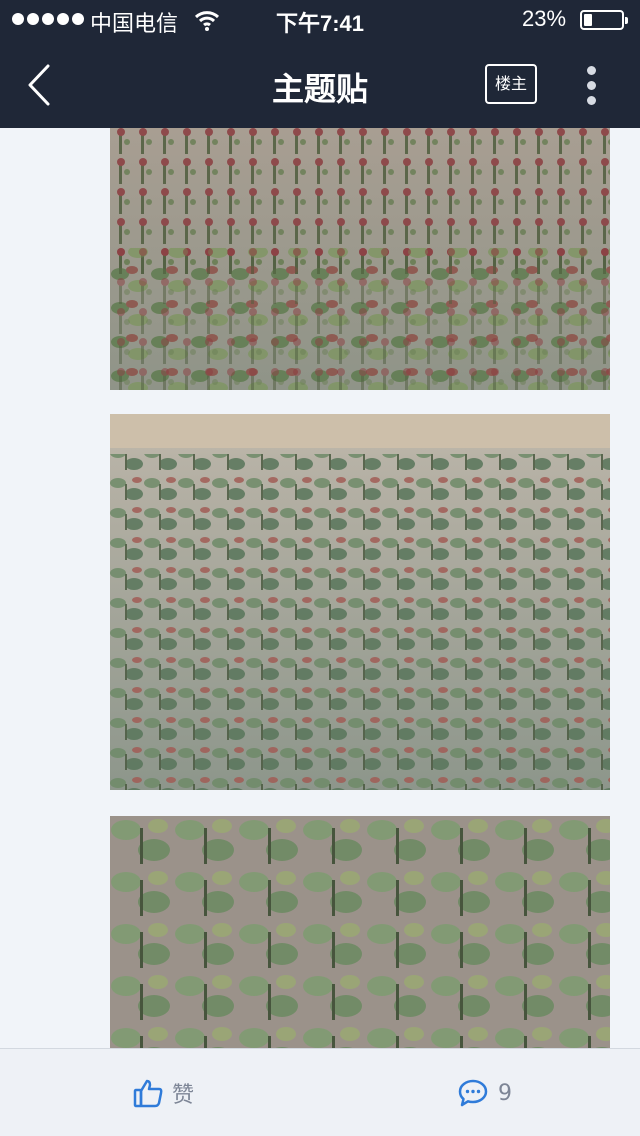  What do you see at coordinates (183, 1095) in the screenshot?
I see `like-label: 赞` at bounding box center [183, 1095].